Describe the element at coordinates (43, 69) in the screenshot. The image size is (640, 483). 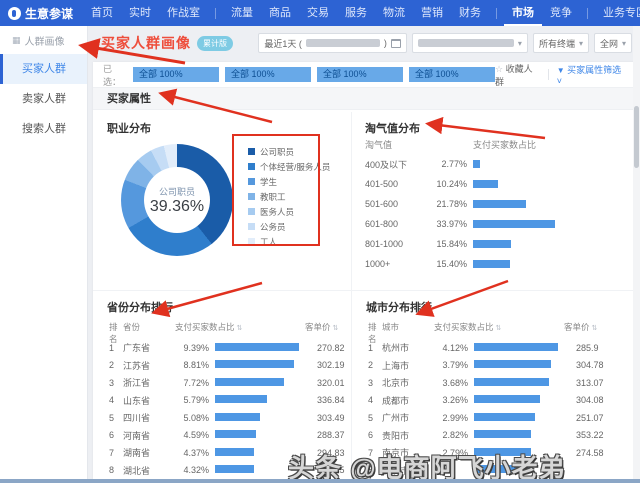
I see `sidebar-item-买家人群: 买家人群` at that location.